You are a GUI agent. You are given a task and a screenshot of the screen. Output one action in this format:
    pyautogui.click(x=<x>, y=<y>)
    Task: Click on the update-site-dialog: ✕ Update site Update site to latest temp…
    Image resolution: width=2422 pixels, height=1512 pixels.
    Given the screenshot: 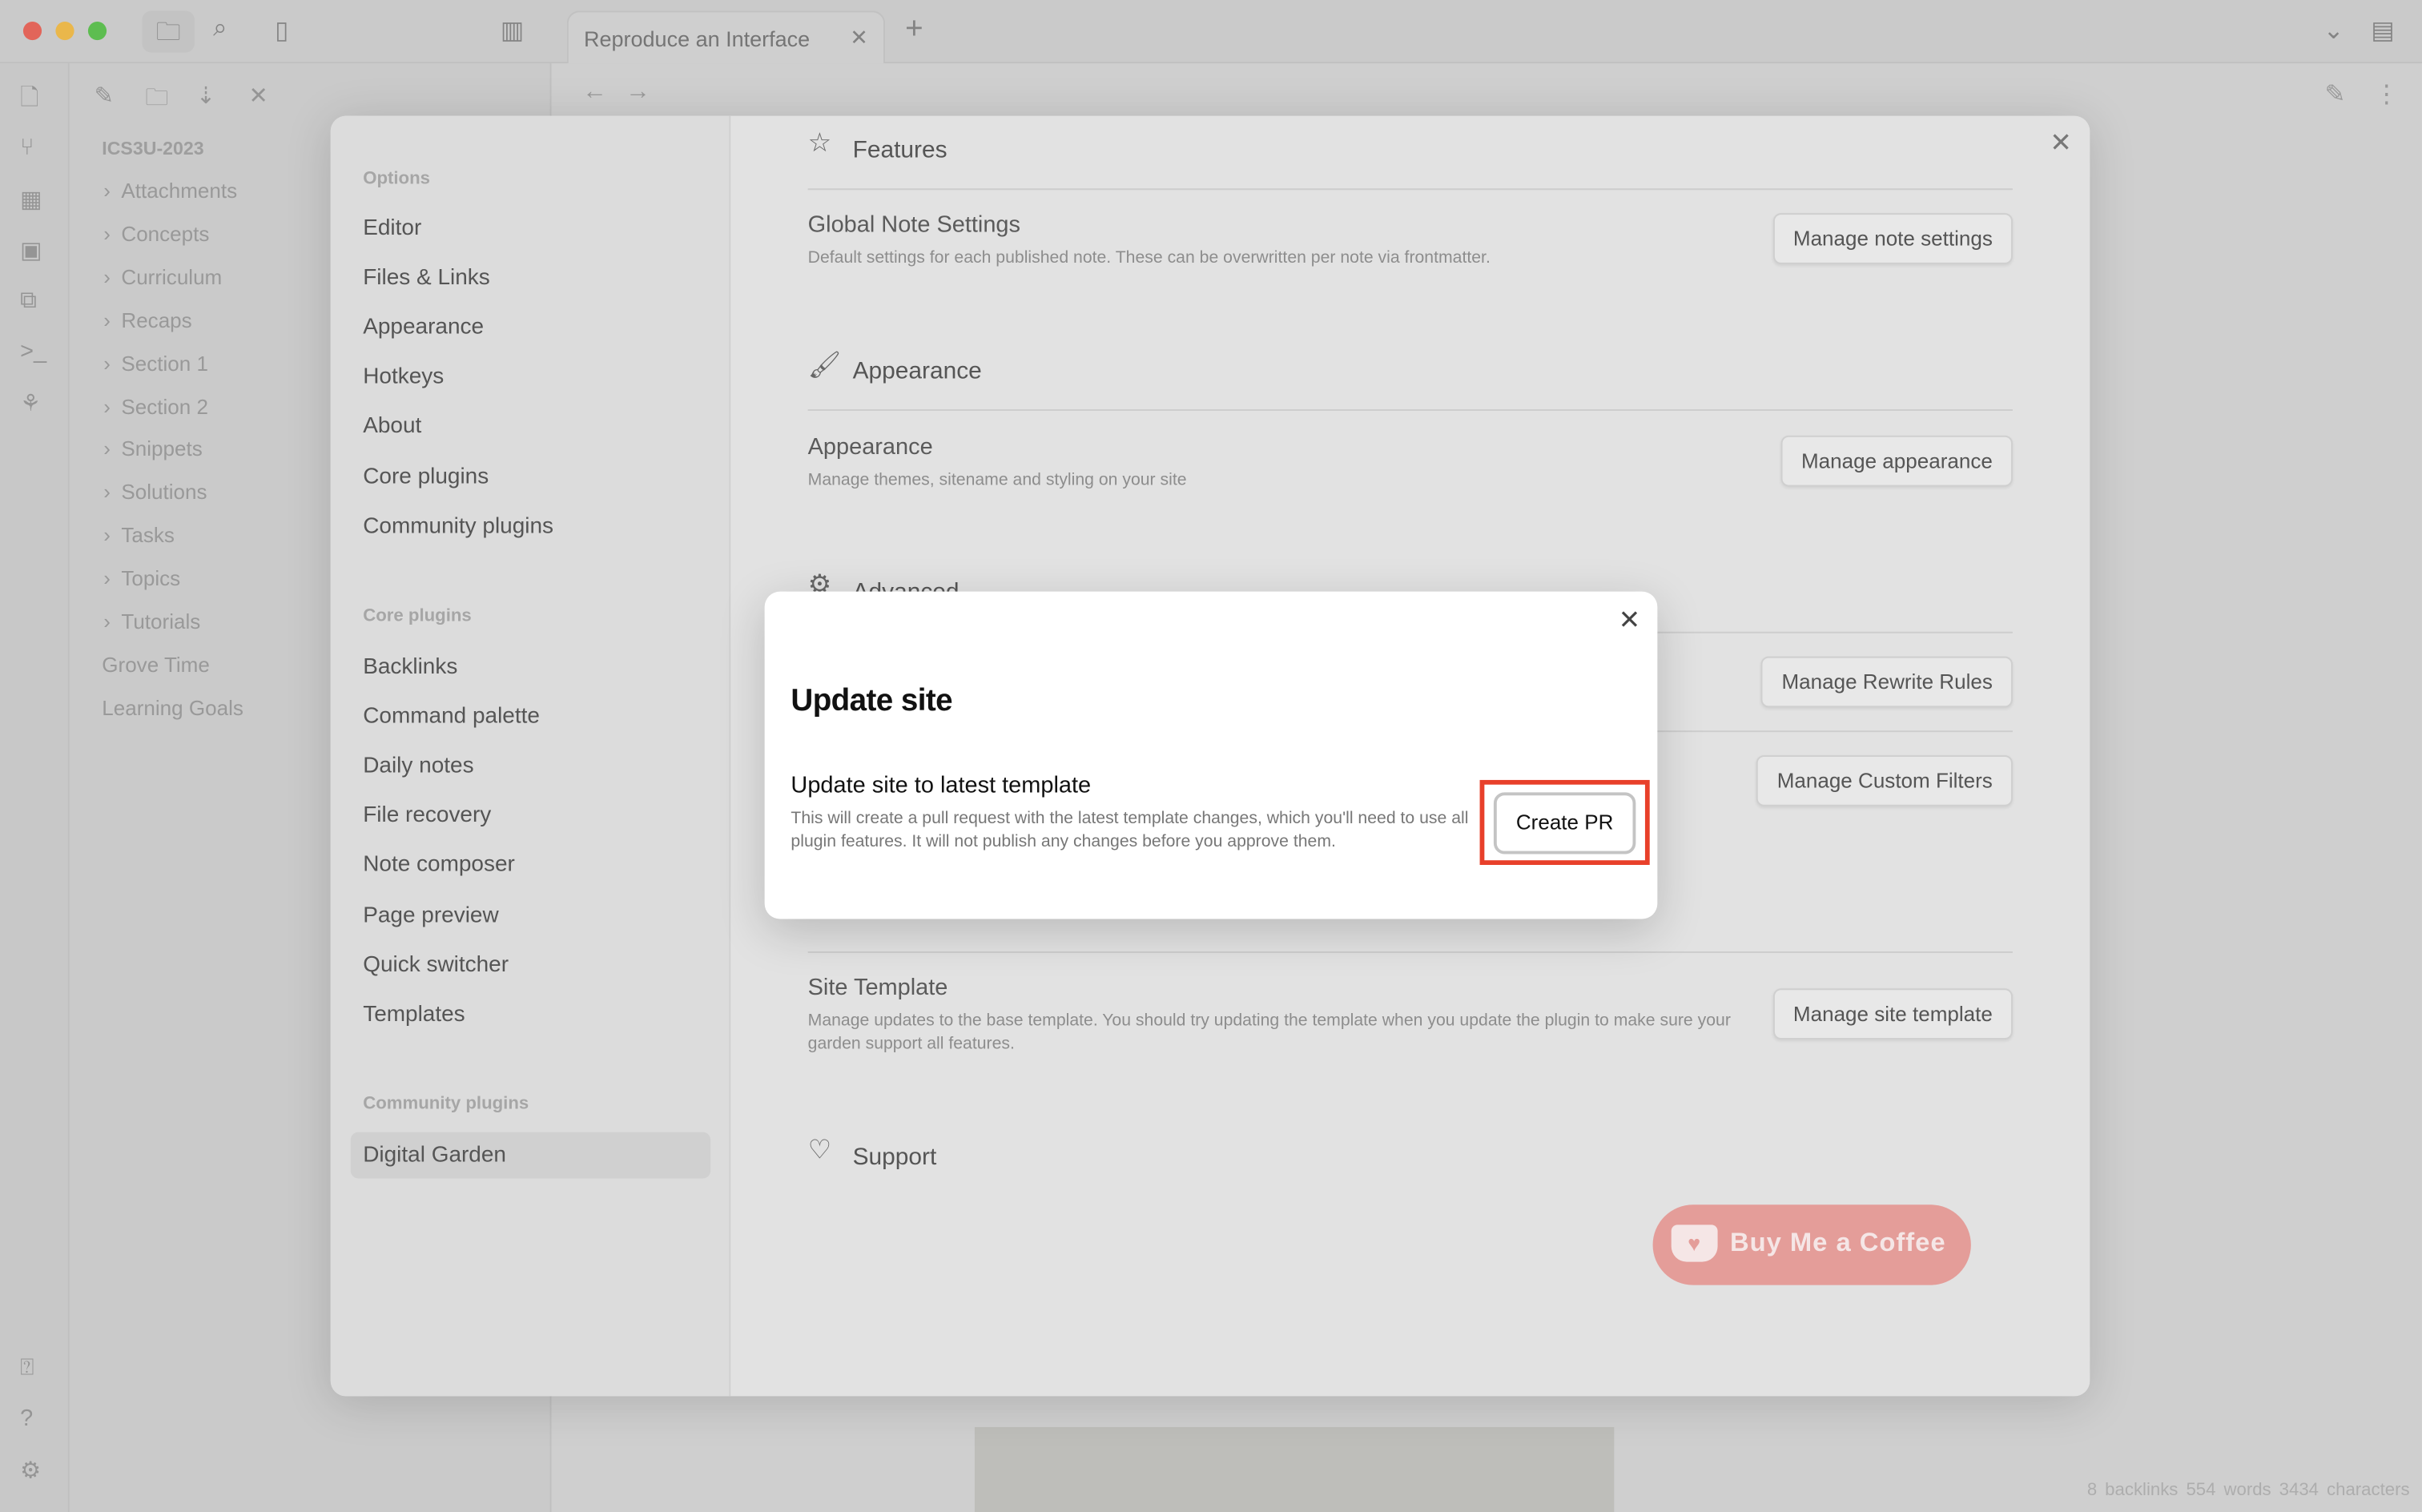 What is the action you would take?
    pyautogui.click(x=1211, y=755)
    